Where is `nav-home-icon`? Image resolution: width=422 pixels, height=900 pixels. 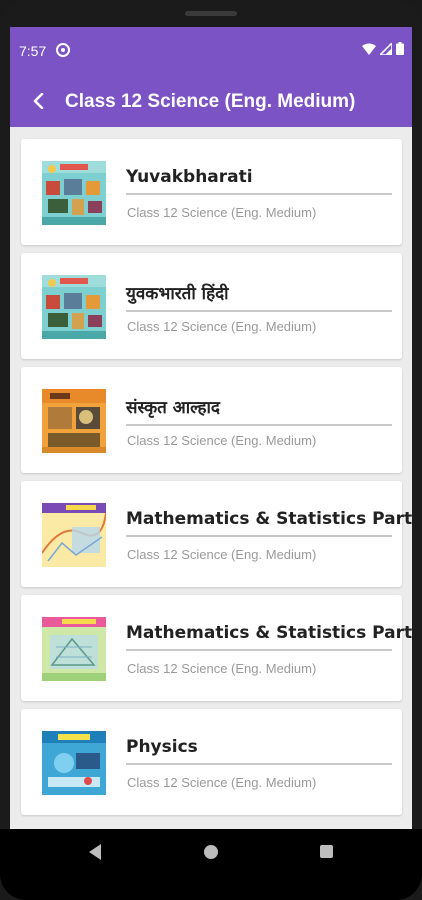
nav-home-icon is located at coordinates (211, 852).